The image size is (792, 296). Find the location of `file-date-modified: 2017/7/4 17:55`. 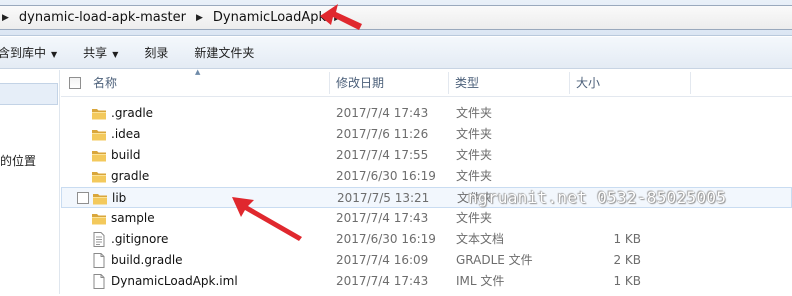

file-date-modified: 2017/7/4 17:55 is located at coordinates (382, 155).